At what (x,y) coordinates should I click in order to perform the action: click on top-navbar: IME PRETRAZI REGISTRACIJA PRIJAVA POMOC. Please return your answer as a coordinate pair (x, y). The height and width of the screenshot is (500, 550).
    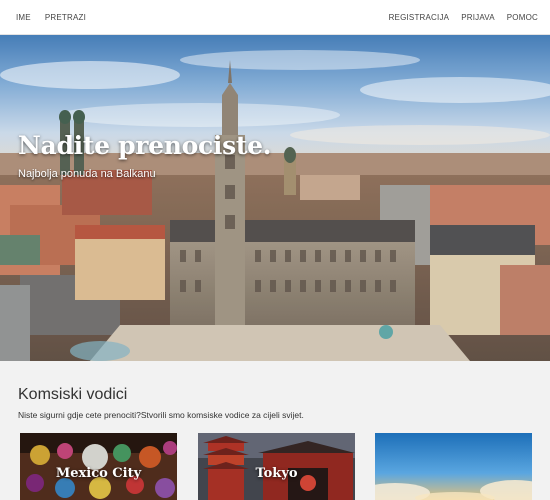
    Looking at the image, I should click on (275, 17).